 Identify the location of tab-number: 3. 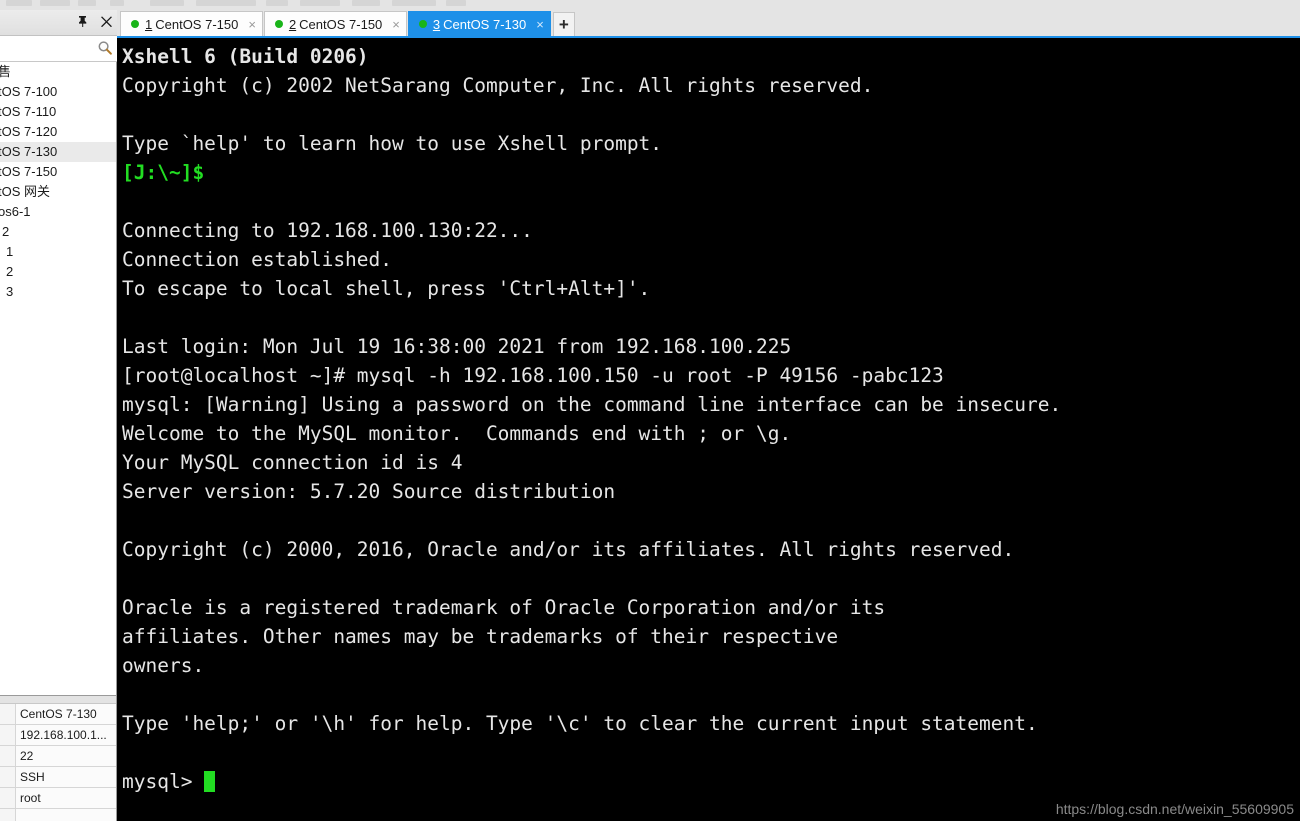
(436, 24).